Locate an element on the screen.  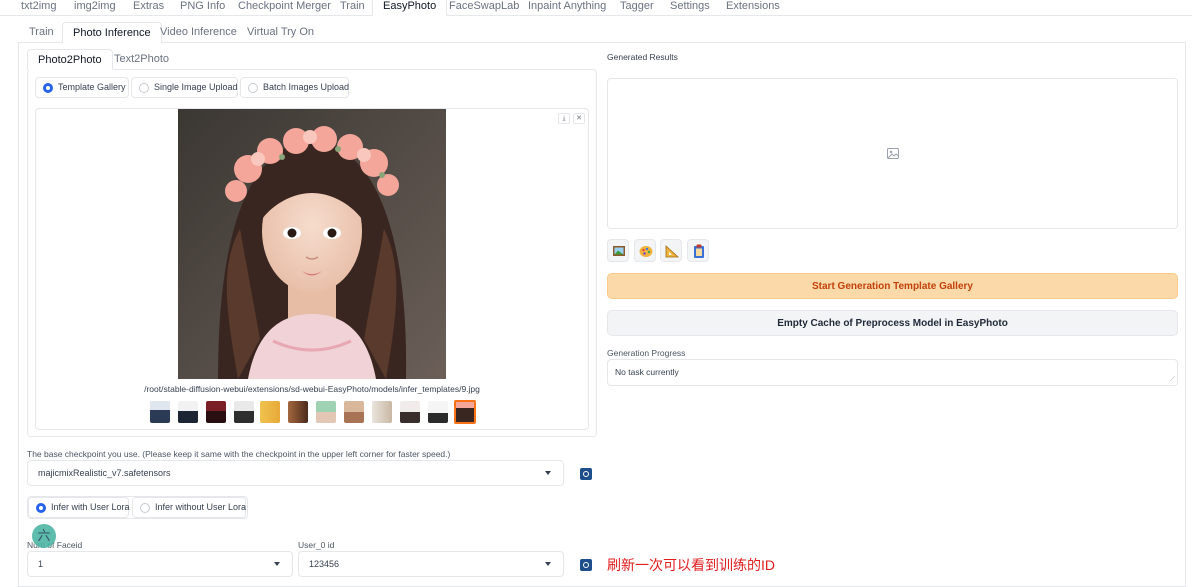
radio-label: Infer without User Lora is located at coordinates (201, 507).